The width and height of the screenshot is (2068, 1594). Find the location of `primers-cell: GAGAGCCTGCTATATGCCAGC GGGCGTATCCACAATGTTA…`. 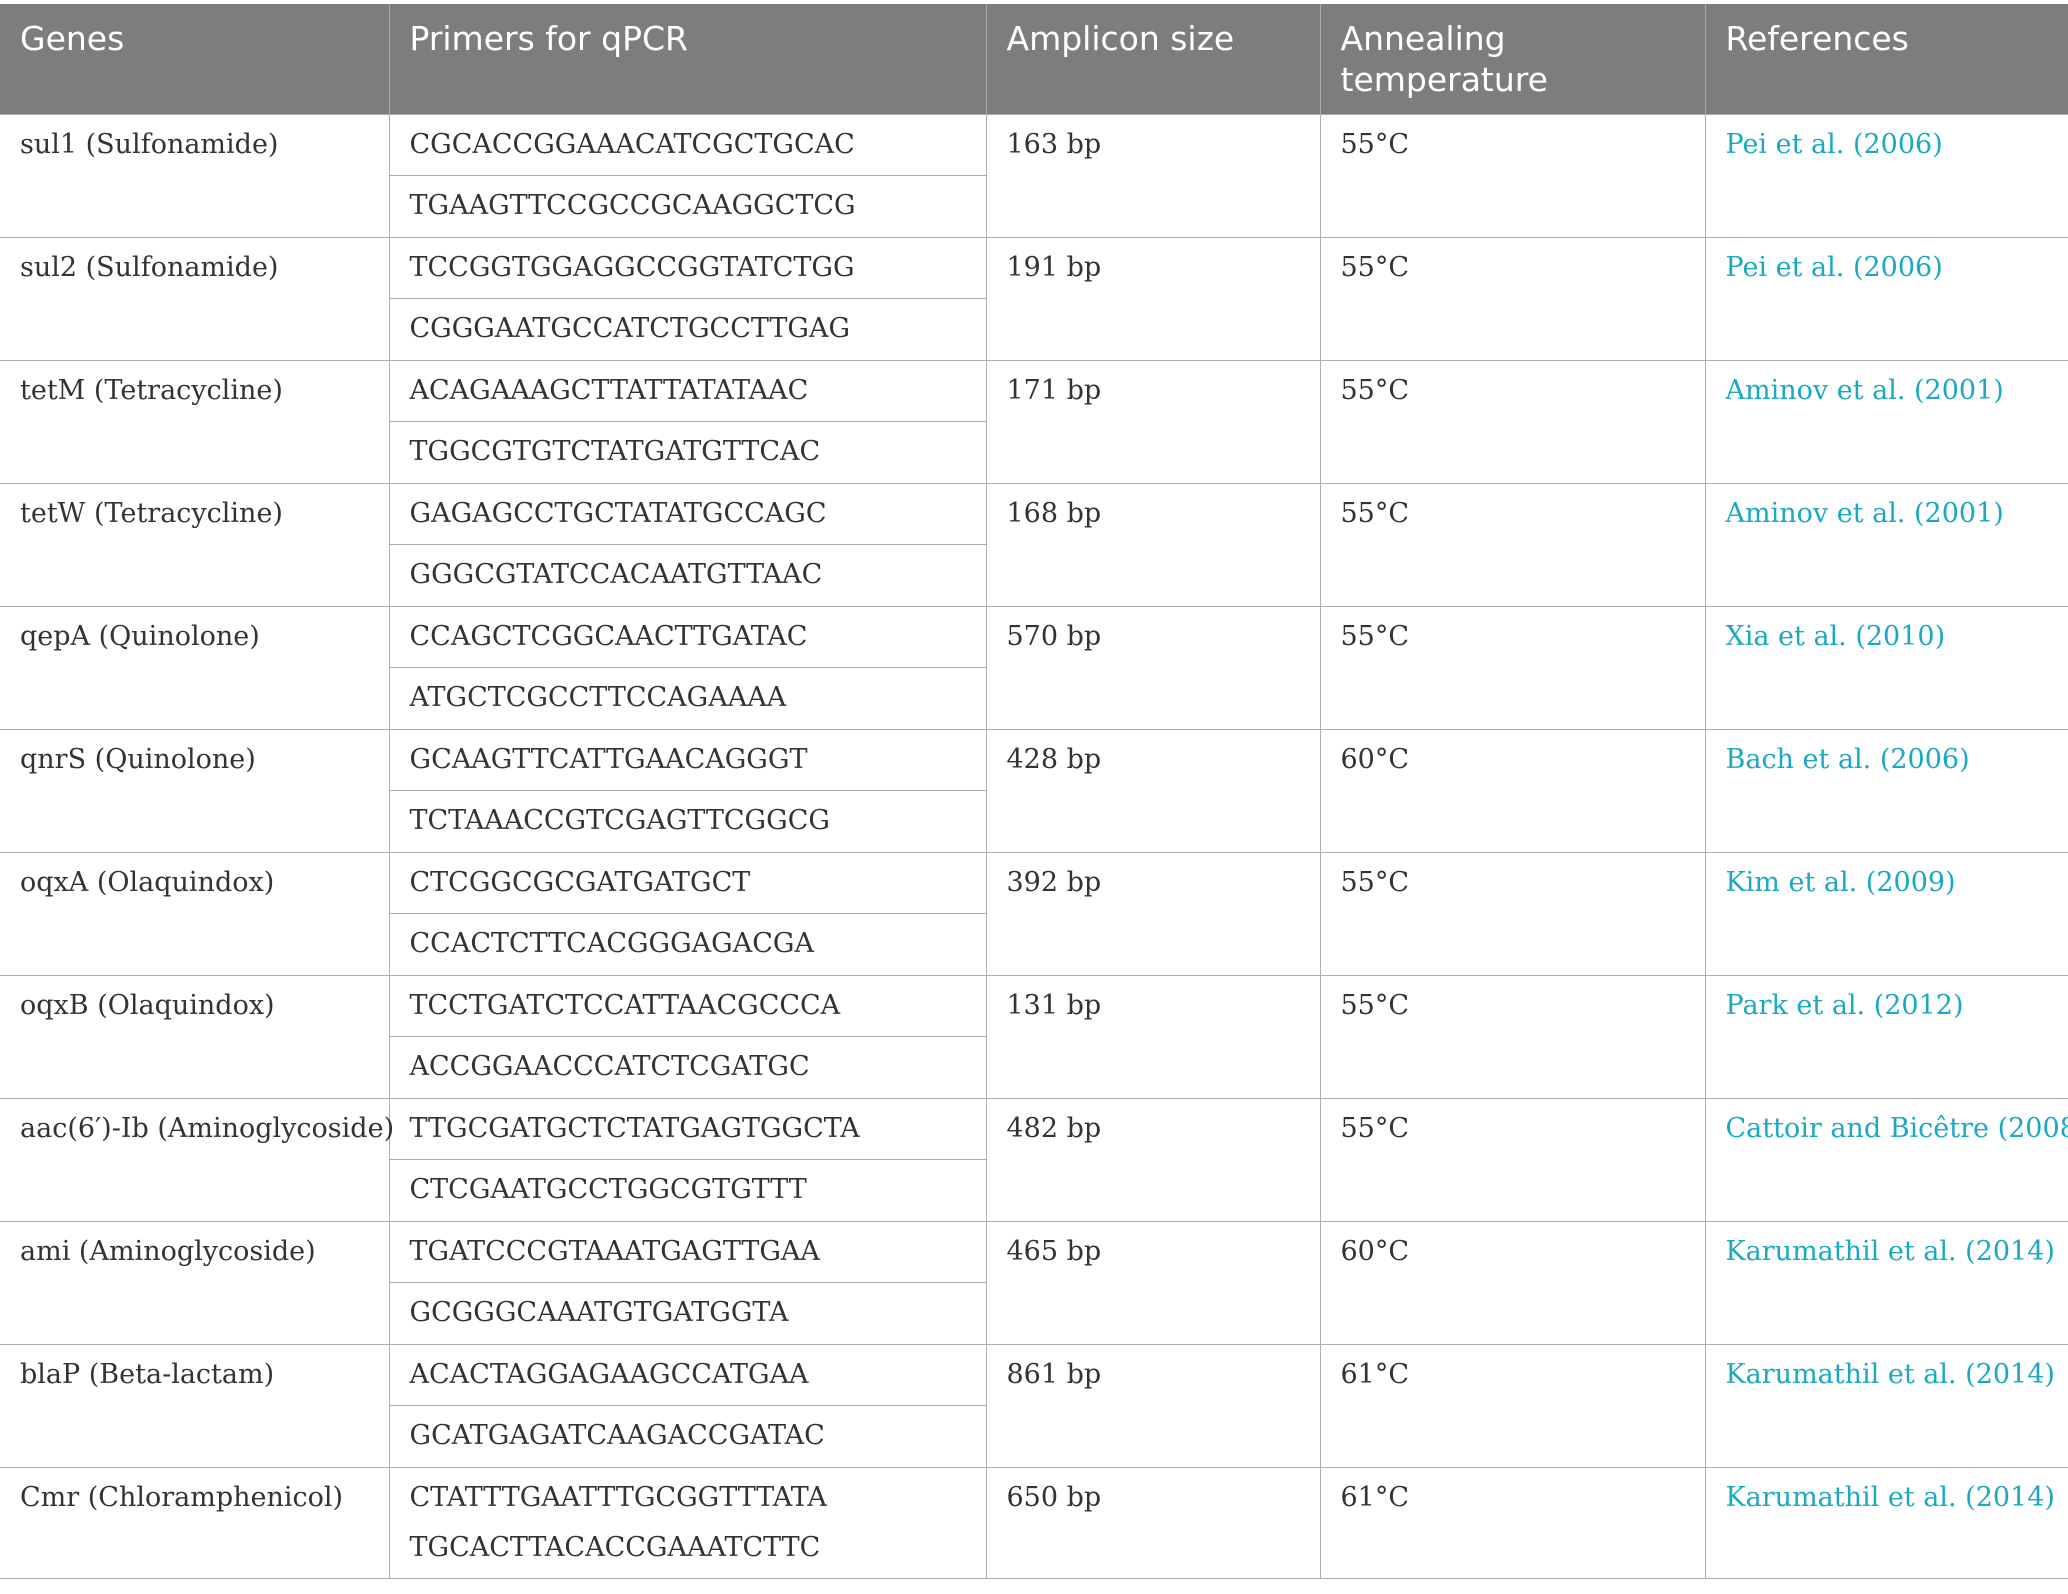

primers-cell: GAGAGCCTGCTATATGCCAGC GGGCGTATCCACAATGTTA… is located at coordinates (687, 544).